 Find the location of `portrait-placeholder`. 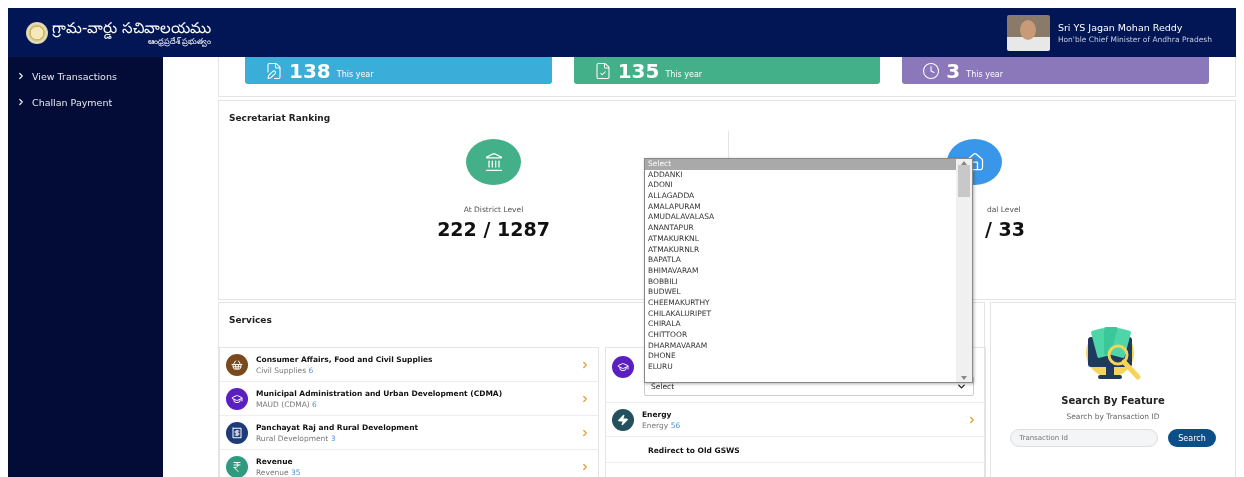

portrait-placeholder is located at coordinates (1028, 32).